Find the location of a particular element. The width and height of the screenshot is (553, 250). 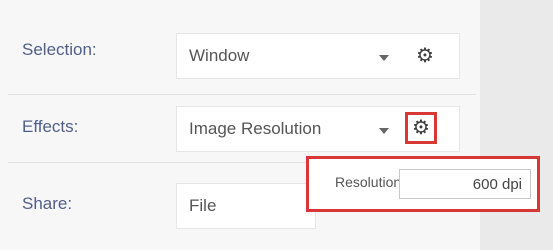

side-strip is located at coordinates (516, 125).